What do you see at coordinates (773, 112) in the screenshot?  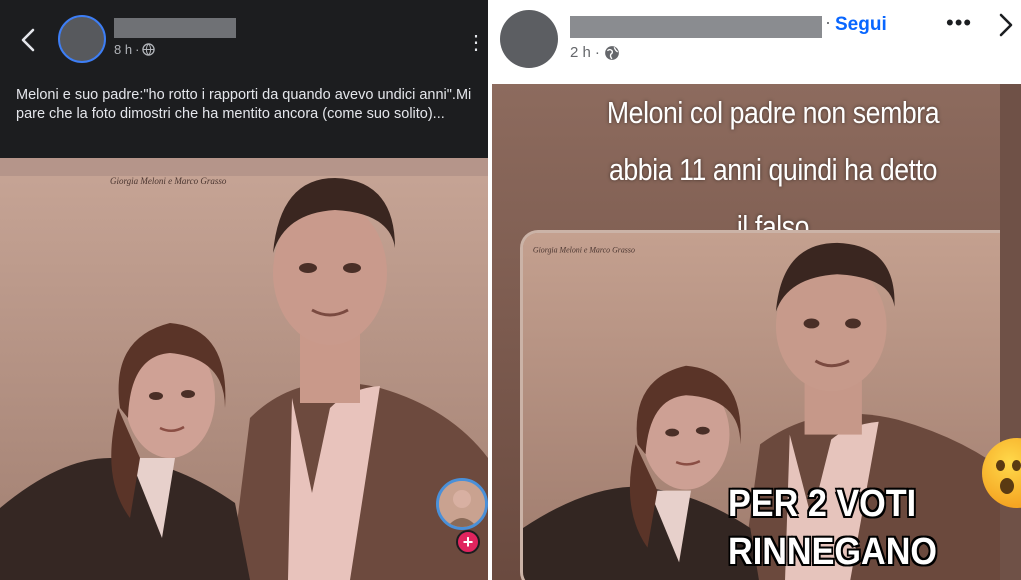 I see `overlay-line: Meloni col padre non sembra` at bounding box center [773, 112].